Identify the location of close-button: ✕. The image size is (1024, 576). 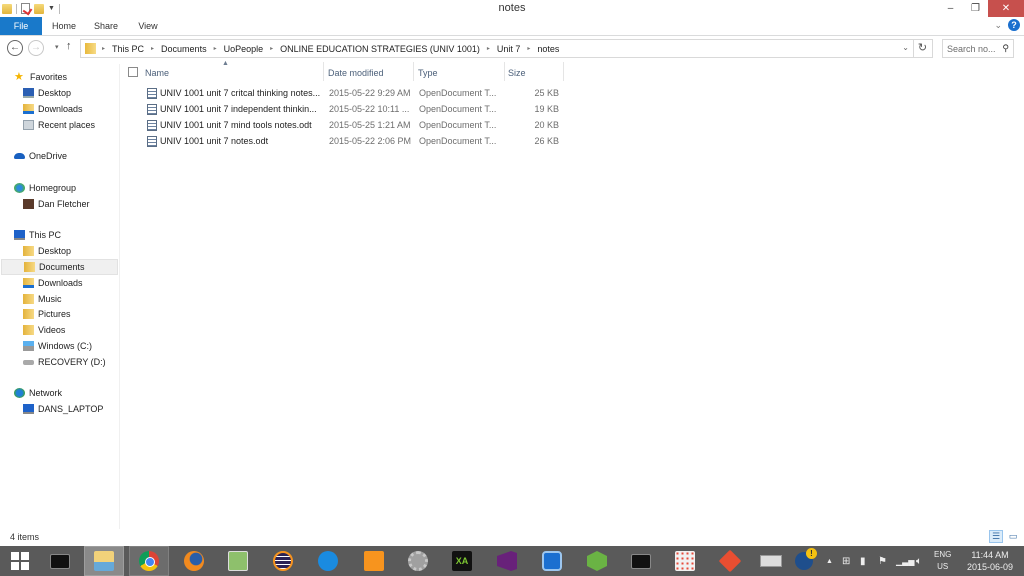
(1006, 8).